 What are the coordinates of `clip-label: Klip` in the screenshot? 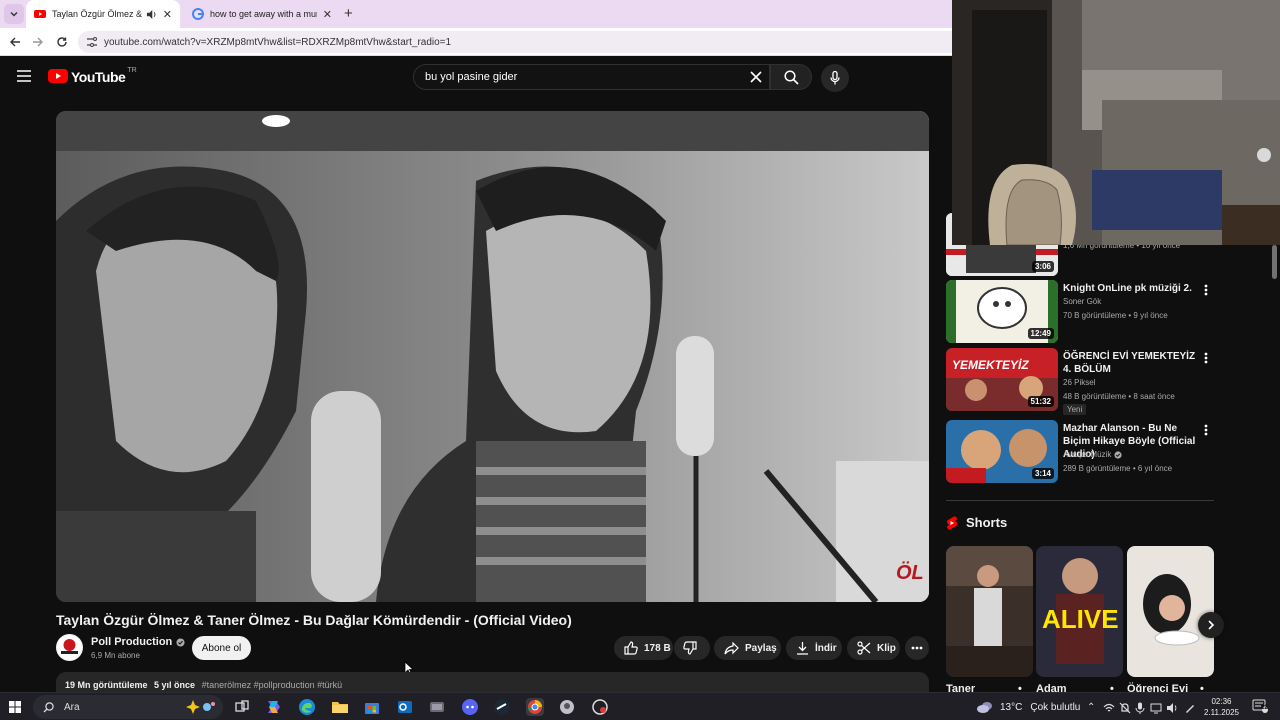 It's located at (886, 648).